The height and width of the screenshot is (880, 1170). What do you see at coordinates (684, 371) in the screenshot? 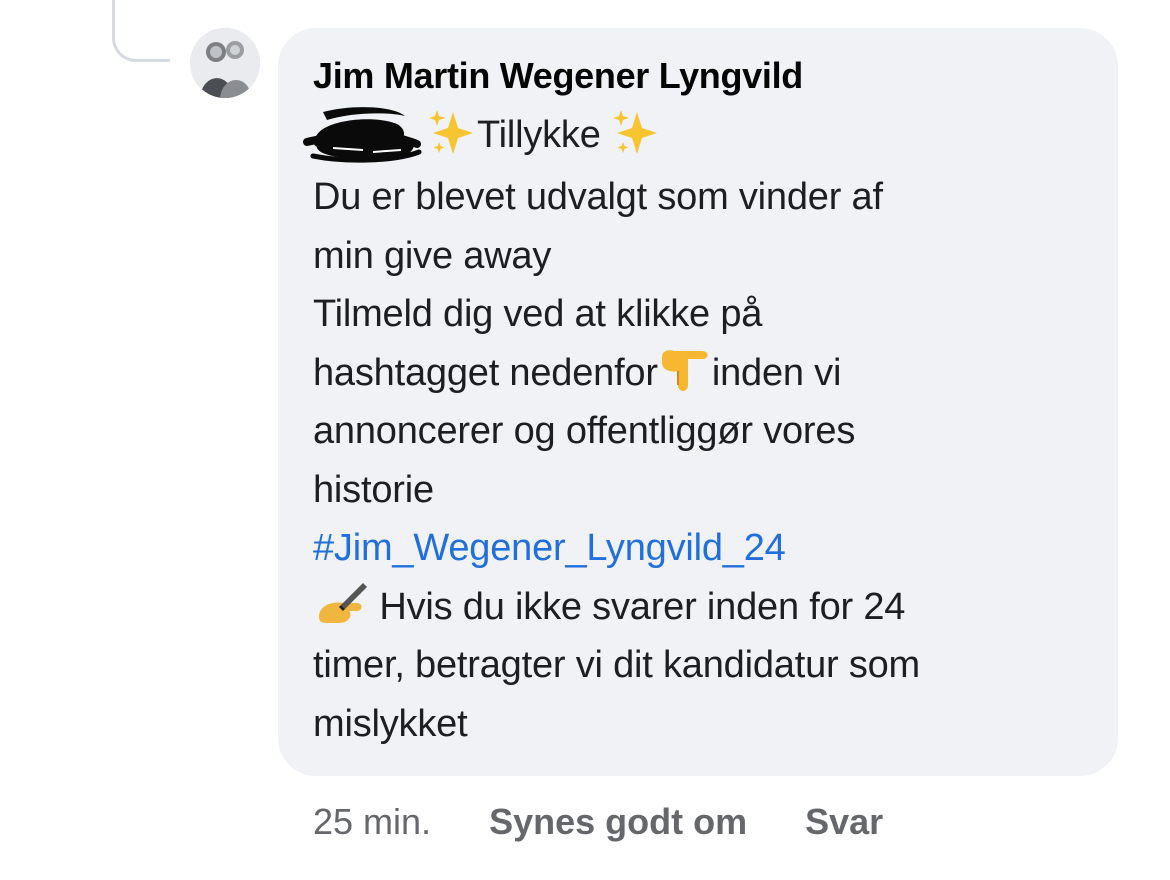
I see `pointing-down-icon` at bounding box center [684, 371].